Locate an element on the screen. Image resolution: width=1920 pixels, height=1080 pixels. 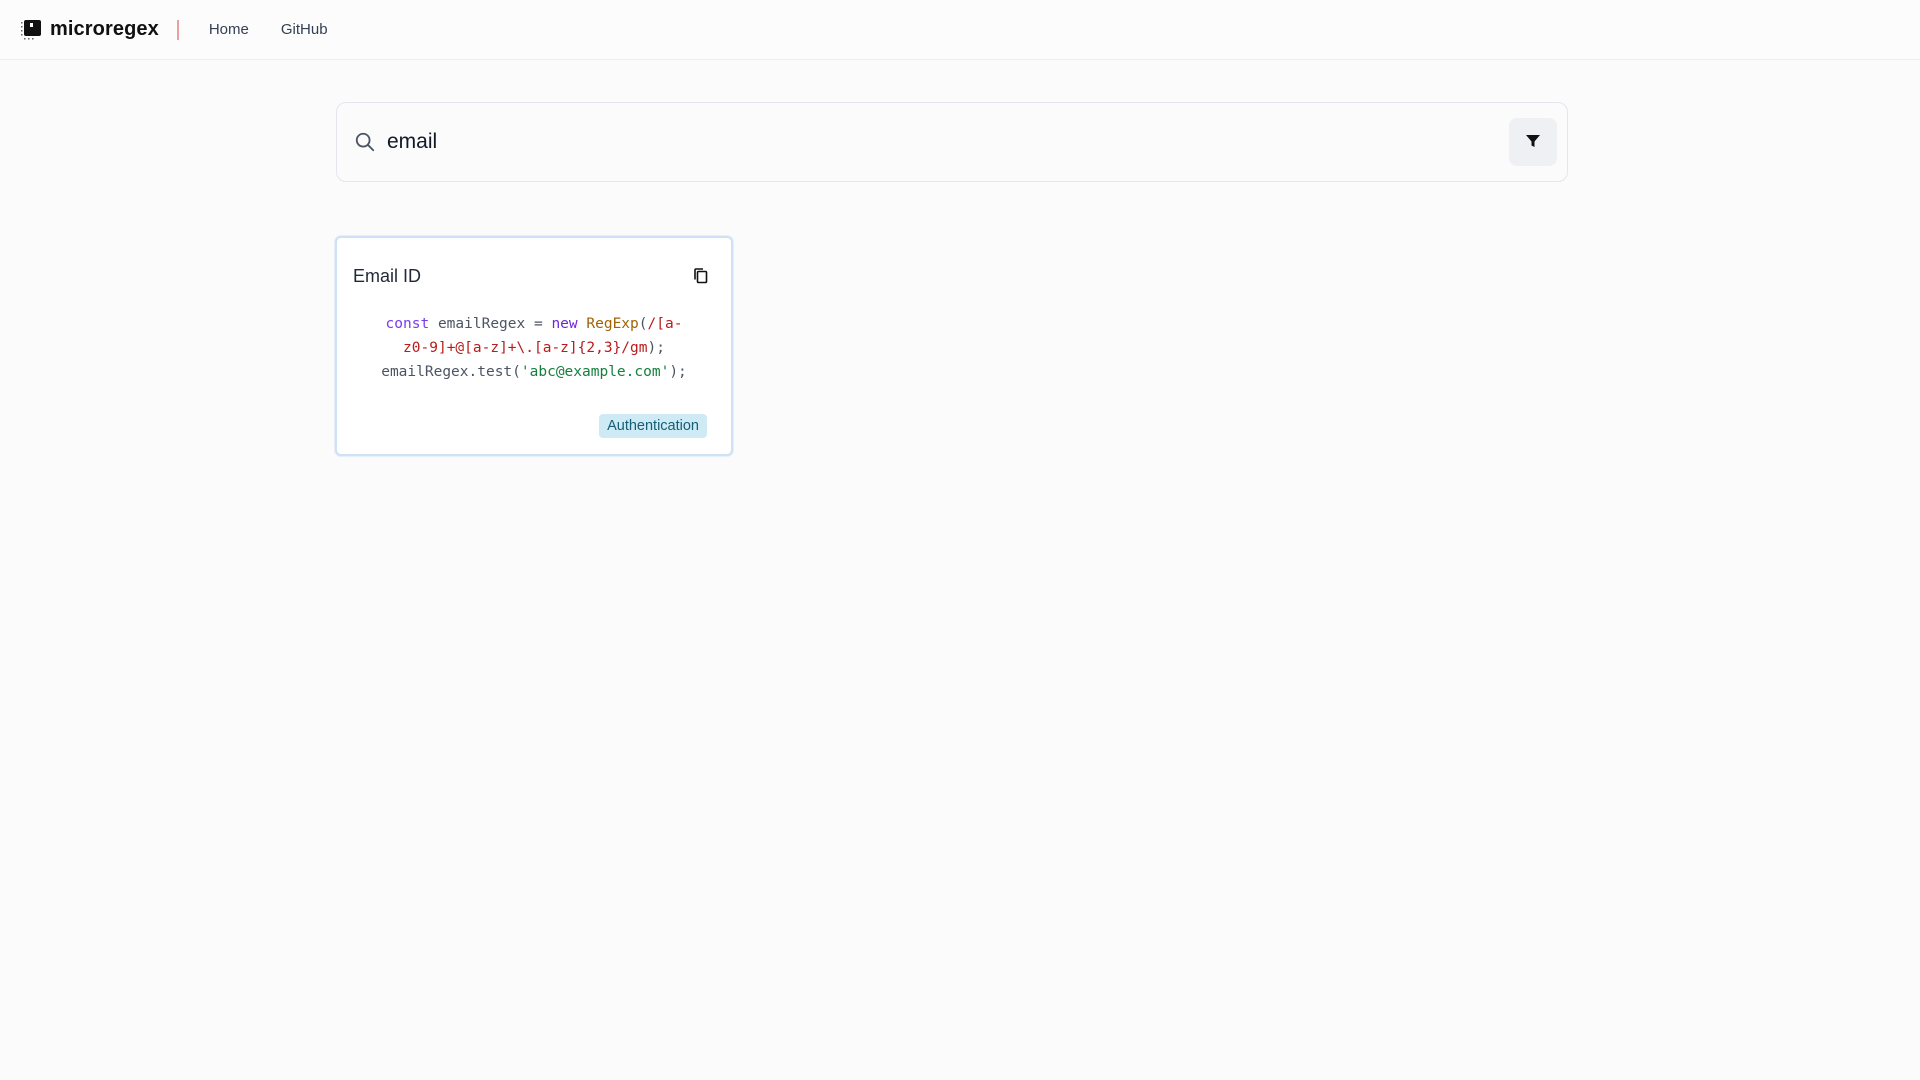
code-variable: emailRegex is located at coordinates (481, 324).